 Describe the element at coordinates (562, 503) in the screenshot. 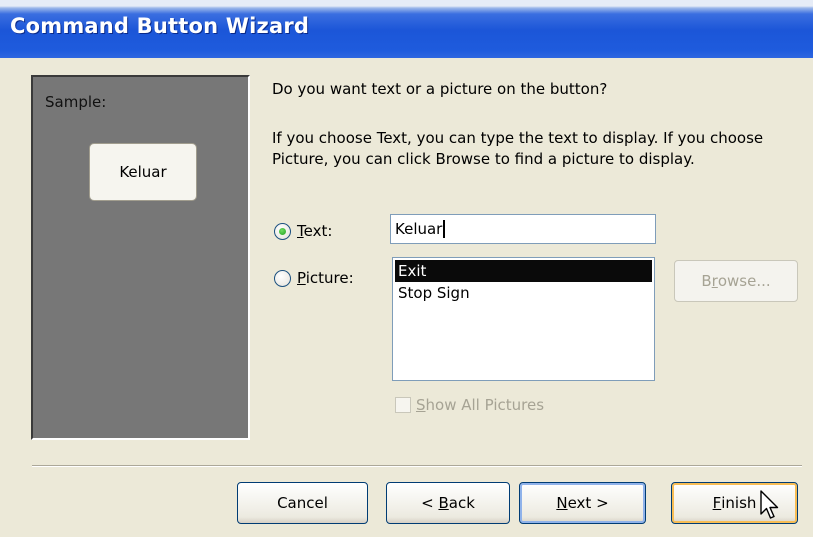

I see `next-label-accel: N` at that location.